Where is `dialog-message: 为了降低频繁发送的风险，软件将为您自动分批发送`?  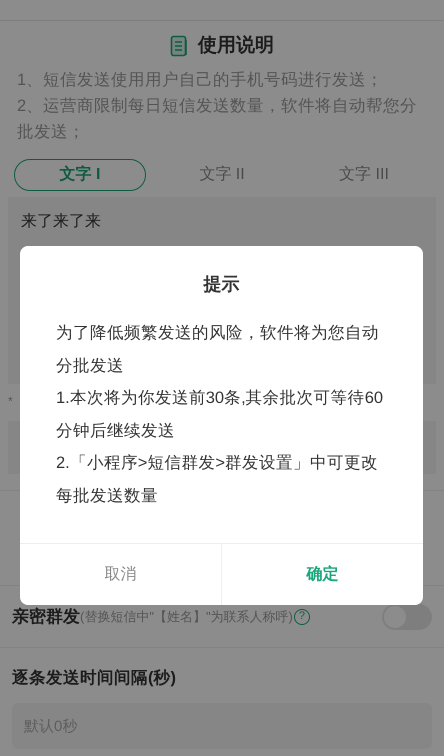
dialog-message: 为了降低频繁发送的风险，软件将为您自动分批发送 is located at coordinates (218, 349).